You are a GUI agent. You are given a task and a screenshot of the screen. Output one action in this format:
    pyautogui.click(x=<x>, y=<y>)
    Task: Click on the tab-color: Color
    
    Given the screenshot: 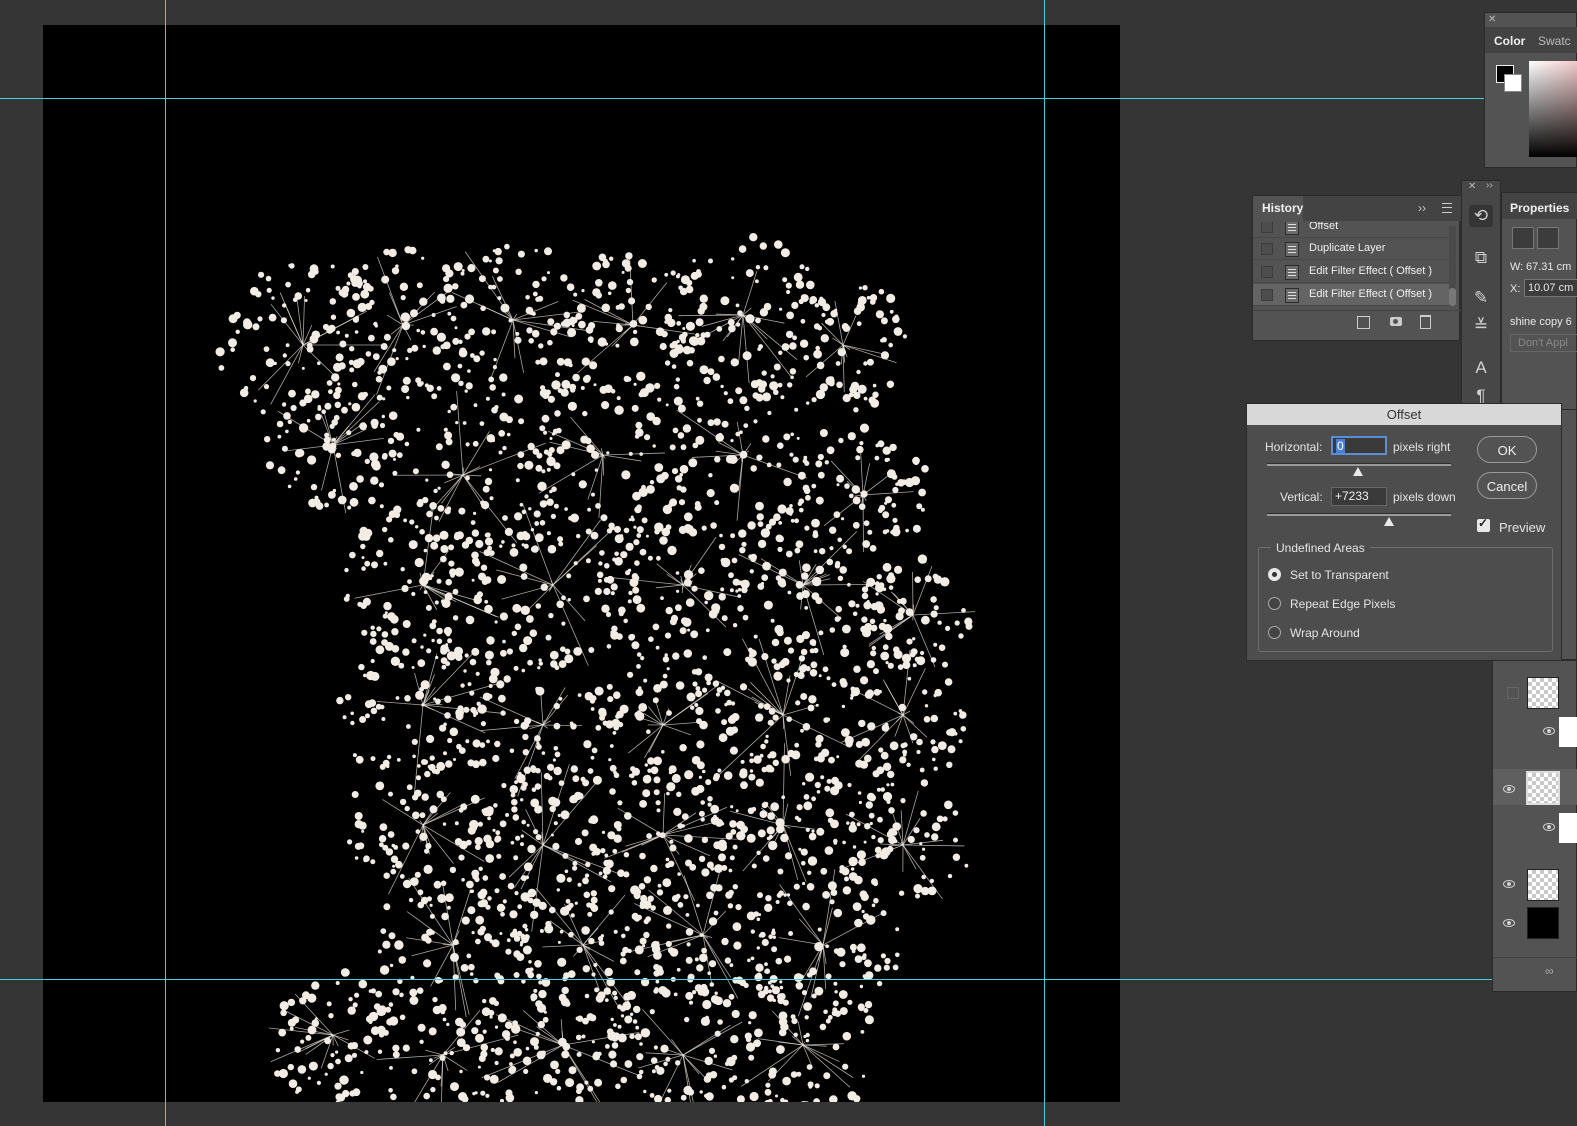 What is the action you would take?
    pyautogui.click(x=1509, y=41)
    